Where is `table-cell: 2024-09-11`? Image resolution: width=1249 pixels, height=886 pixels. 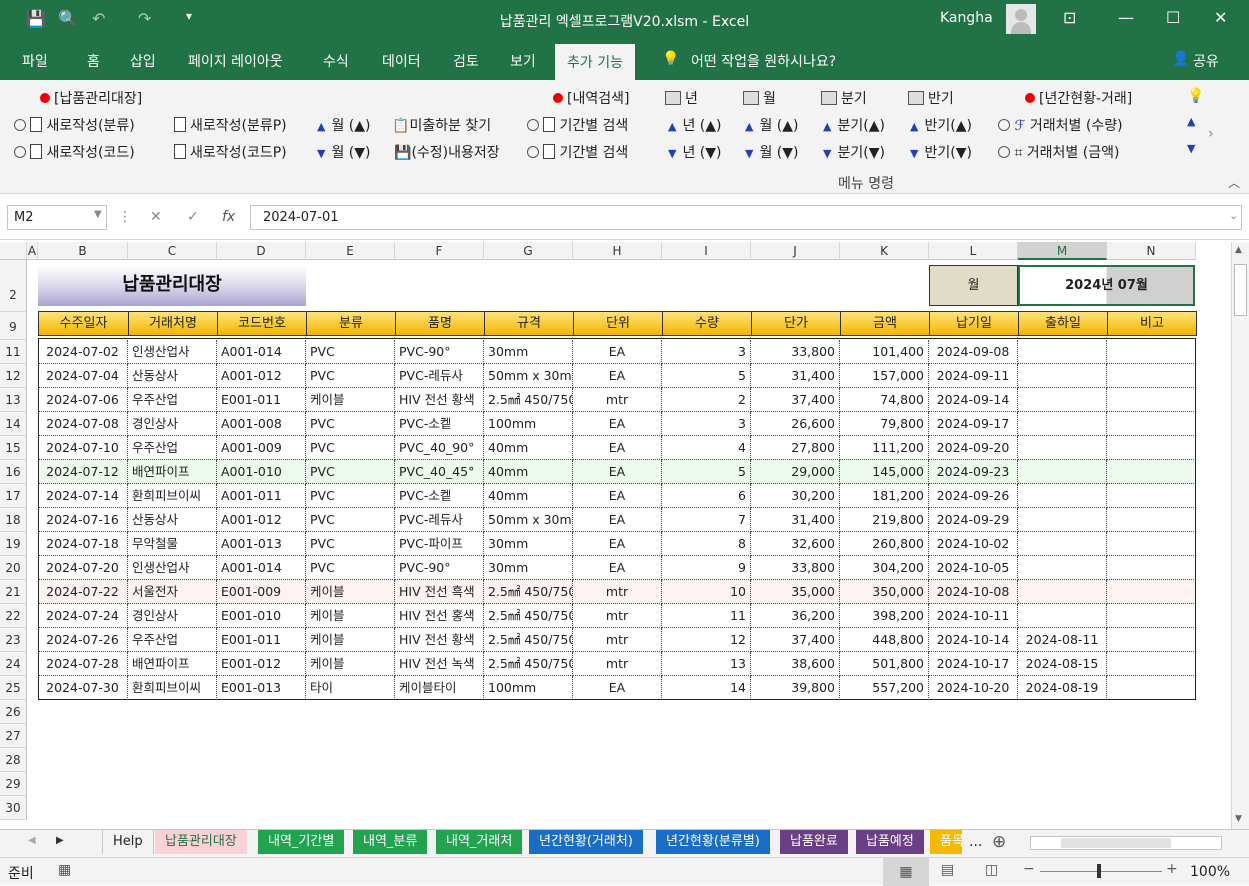
table-cell: 2024-09-11 is located at coordinates (973, 376).